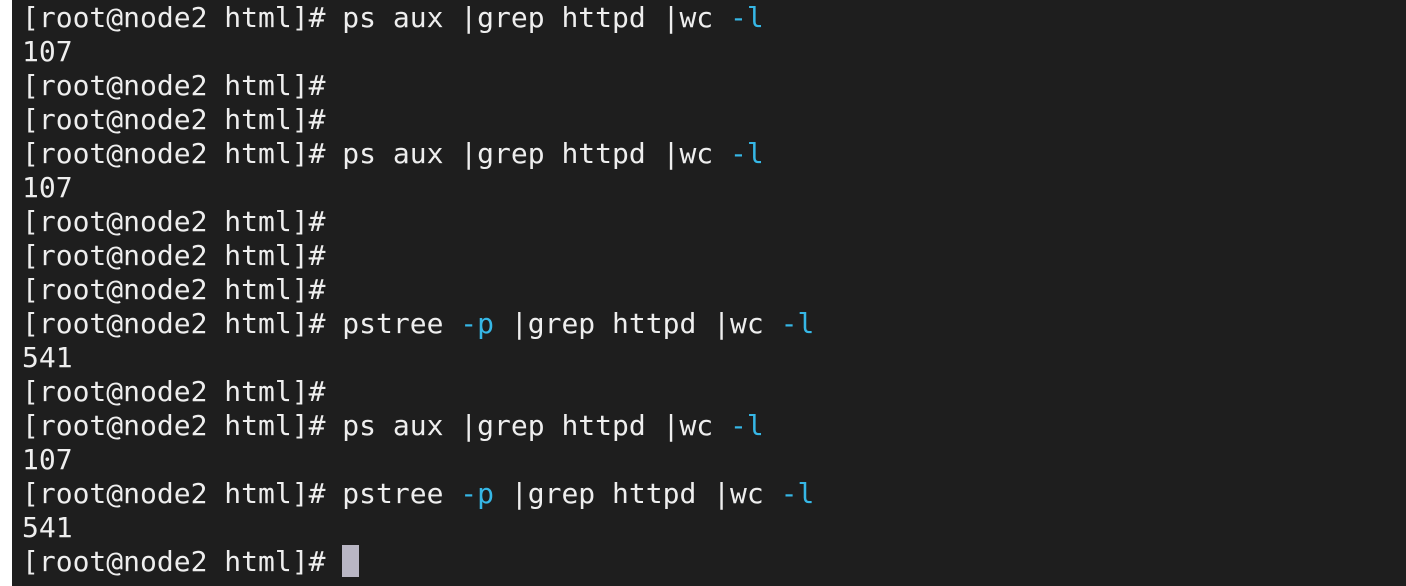 The width and height of the screenshot is (1406, 586). What do you see at coordinates (351, 561) in the screenshot?
I see `text-cursor` at bounding box center [351, 561].